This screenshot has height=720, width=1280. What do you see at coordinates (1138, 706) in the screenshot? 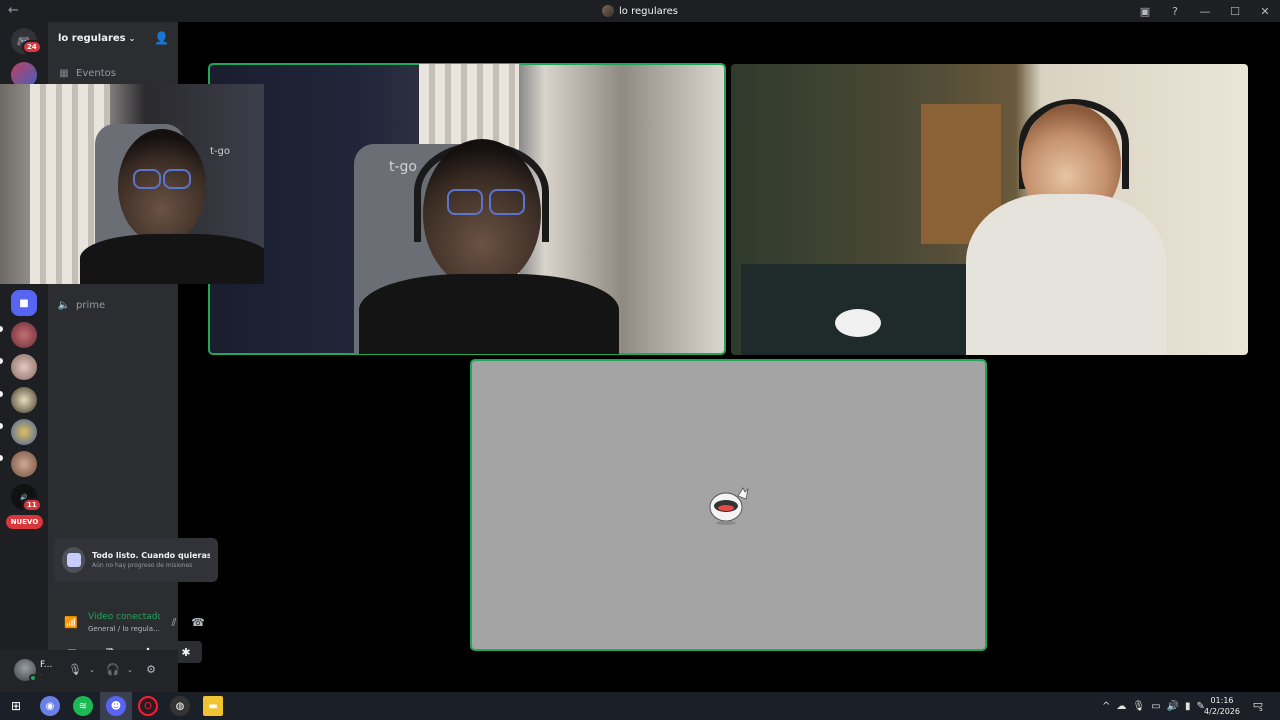
I see `microphone-tray-icon: 🎙` at bounding box center [1138, 706].